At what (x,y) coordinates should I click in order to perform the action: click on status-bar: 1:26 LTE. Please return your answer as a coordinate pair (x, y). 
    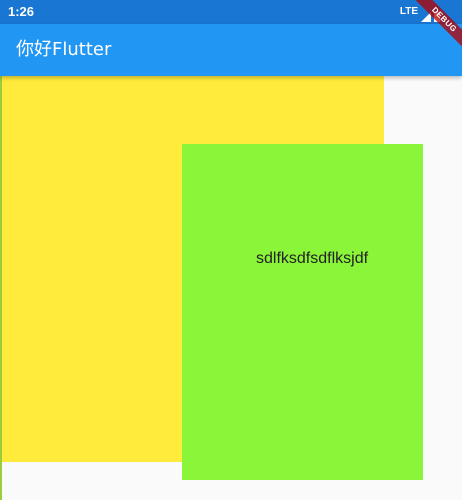
    Looking at the image, I should click on (231, 12).